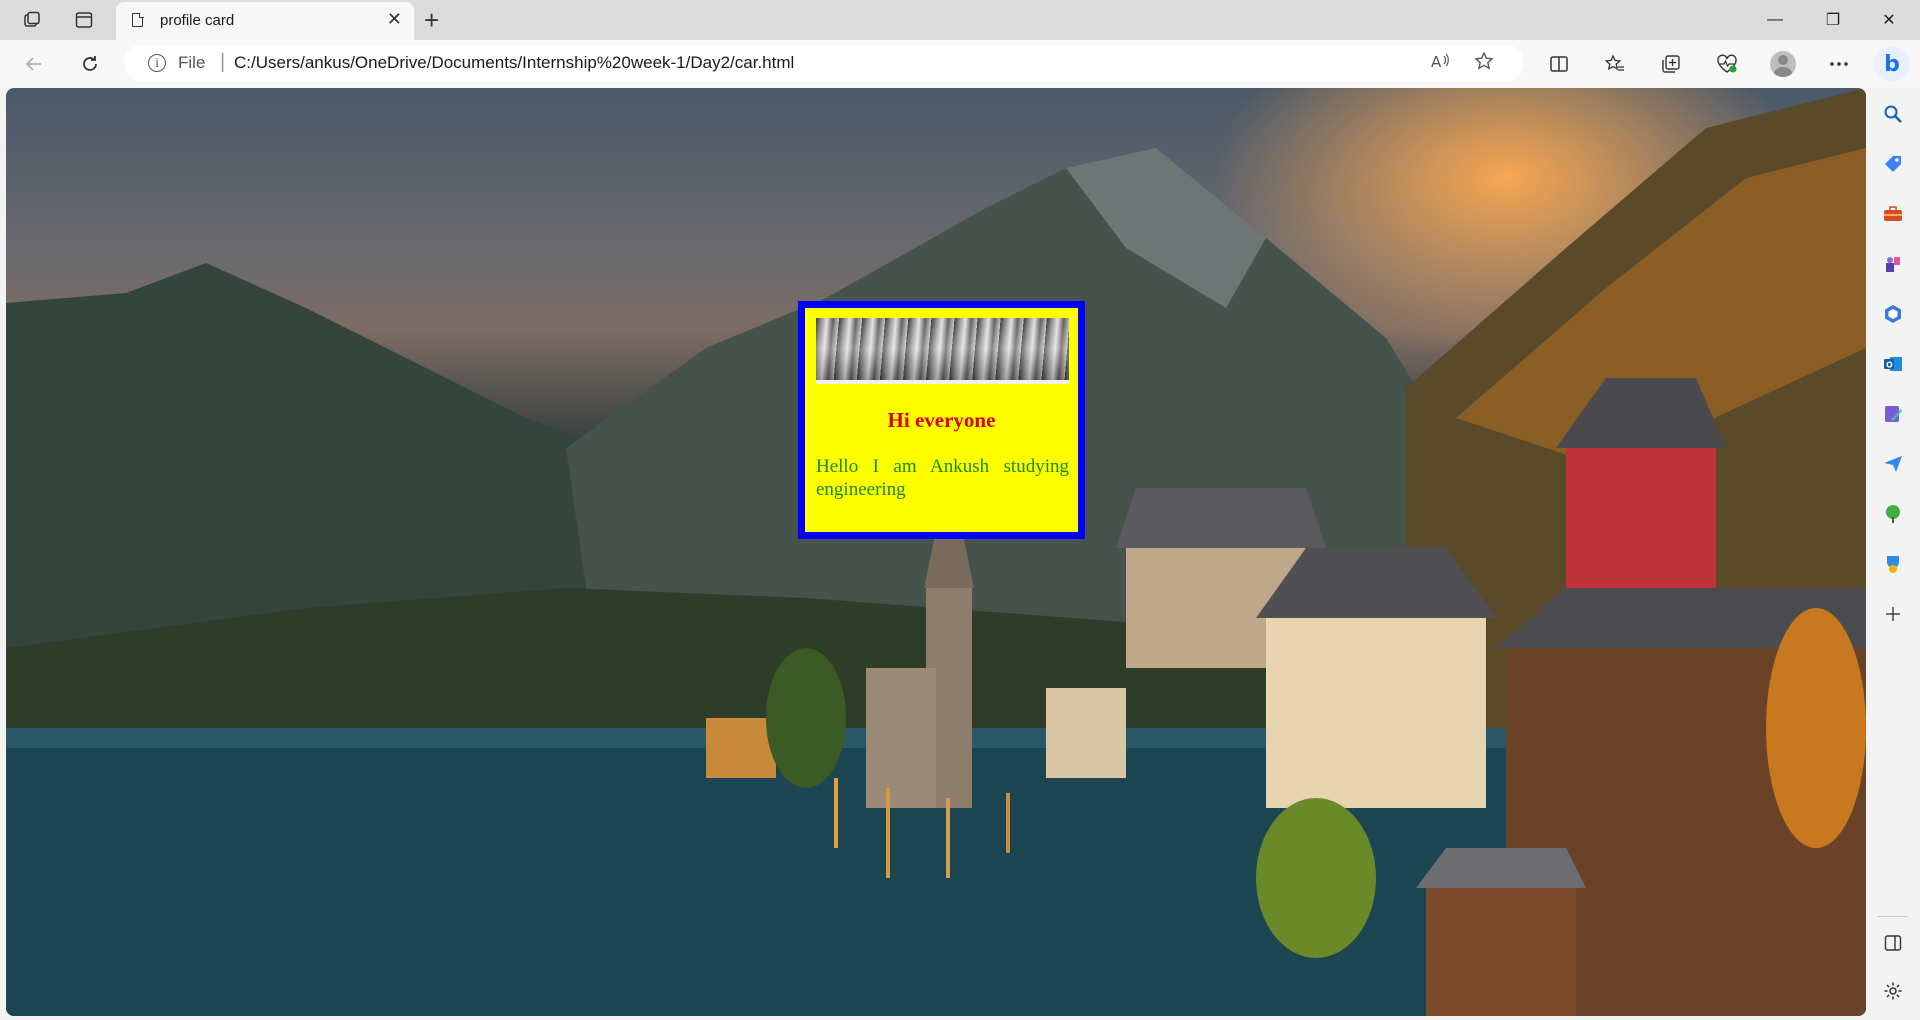  I want to click on add-icon, so click(1893, 614).